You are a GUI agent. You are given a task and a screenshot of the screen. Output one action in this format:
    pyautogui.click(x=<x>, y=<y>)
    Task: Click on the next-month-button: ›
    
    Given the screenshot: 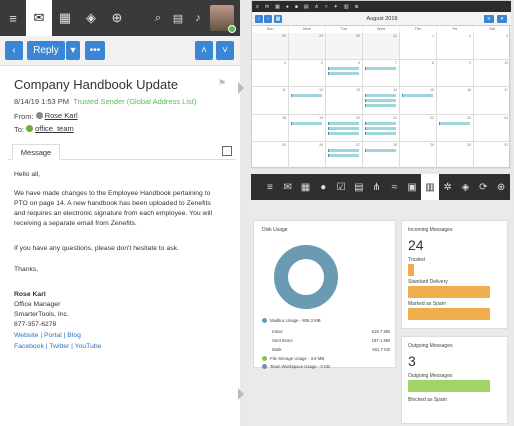 What is the action you would take?
    pyautogui.click(x=268, y=19)
    